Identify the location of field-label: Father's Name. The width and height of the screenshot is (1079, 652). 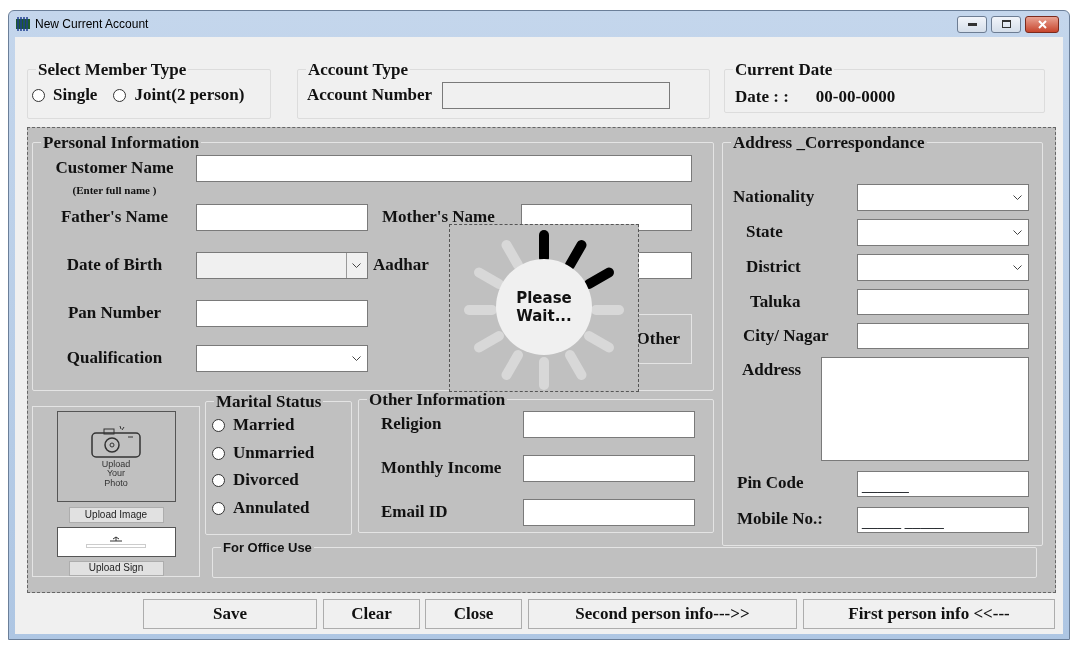
(114, 217).